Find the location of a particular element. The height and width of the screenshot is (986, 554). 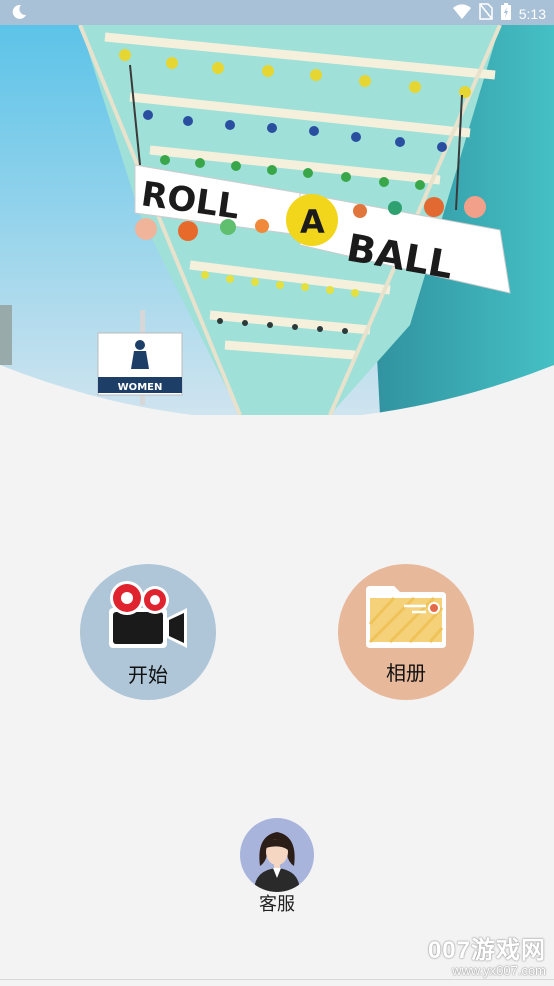

restroom-sign-text: WOMEN is located at coordinates (140, 387).